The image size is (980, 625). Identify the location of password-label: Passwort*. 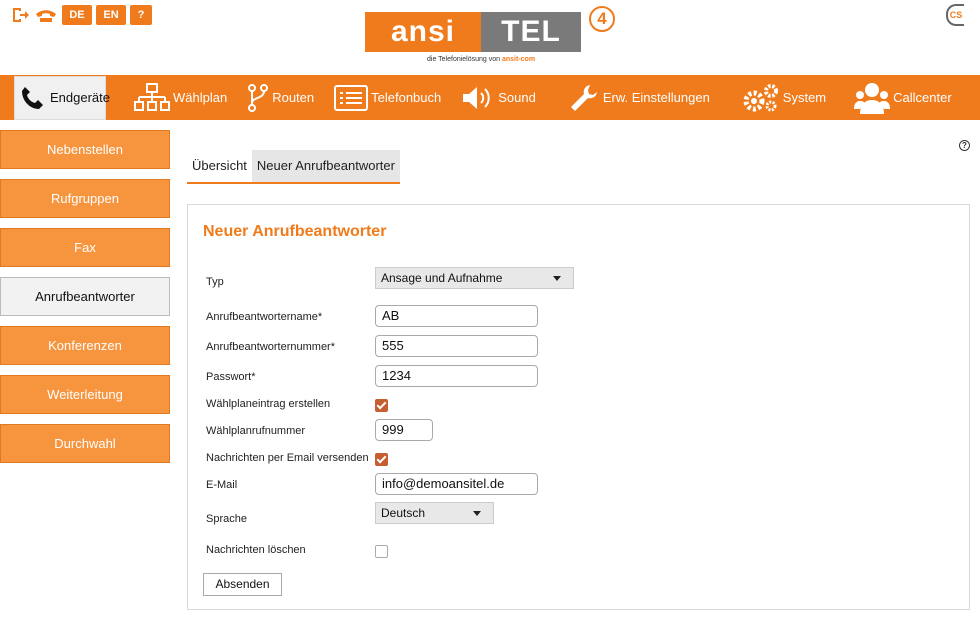
(231, 377).